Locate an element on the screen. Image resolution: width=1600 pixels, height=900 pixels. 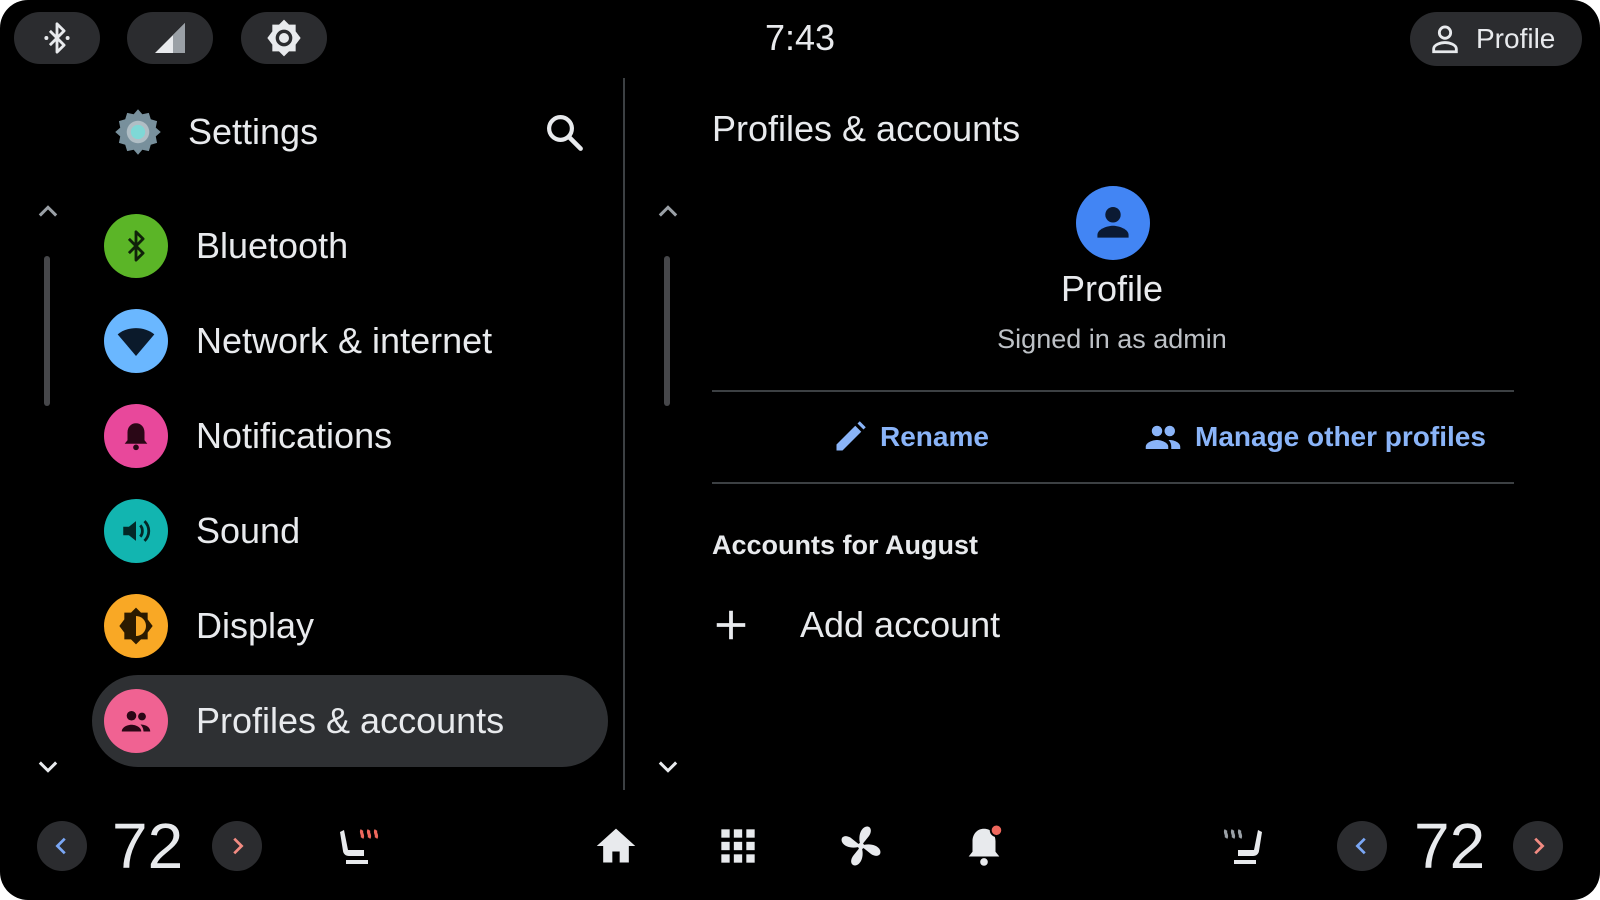
seat-heat-left-icon is located at coordinates (359, 846).